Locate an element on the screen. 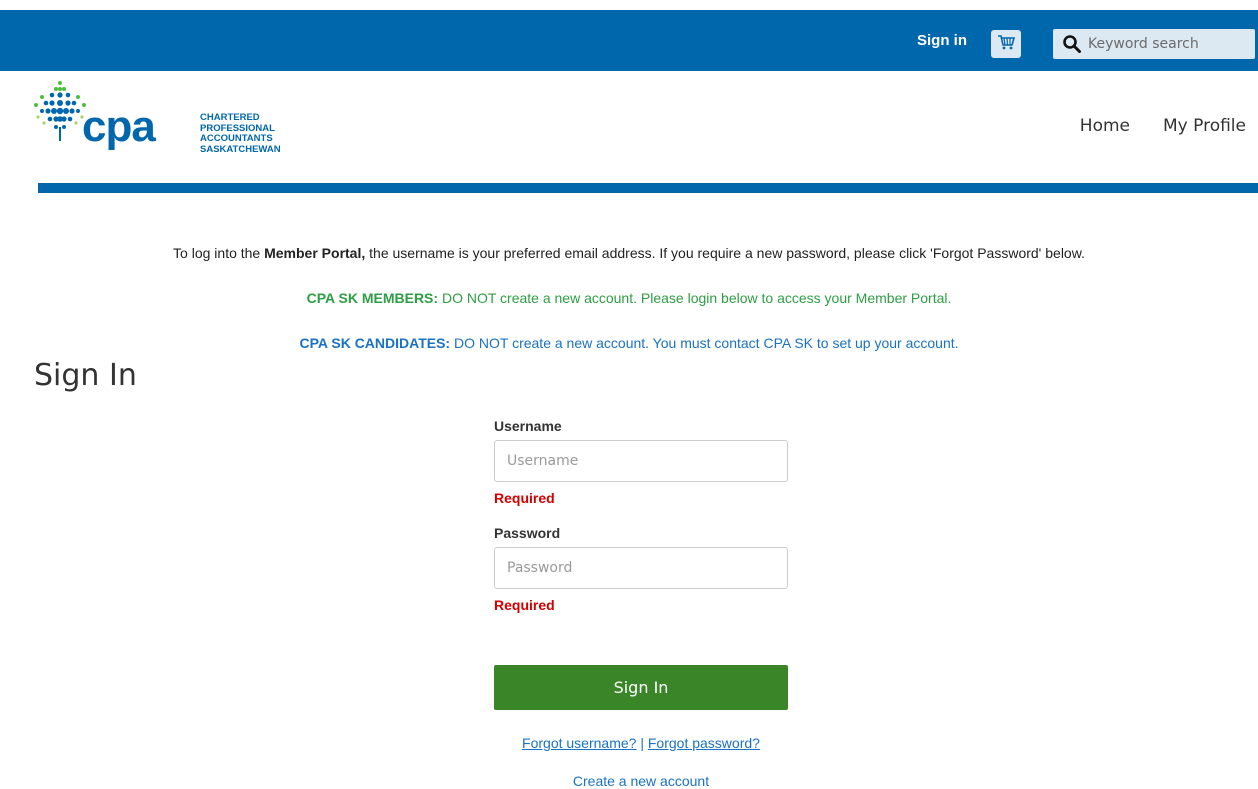 The width and height of the screenshot is (1258, 789). forgot-links: Forgot username? | Forgot password? is located at coordinates (641, 743).